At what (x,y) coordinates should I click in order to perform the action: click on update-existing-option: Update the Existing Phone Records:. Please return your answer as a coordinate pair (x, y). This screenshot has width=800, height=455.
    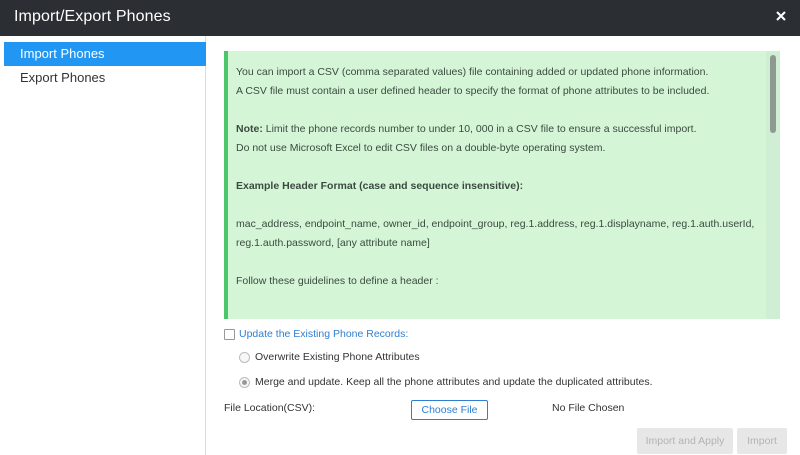
    Looking at the image, I should click on (316, 334).